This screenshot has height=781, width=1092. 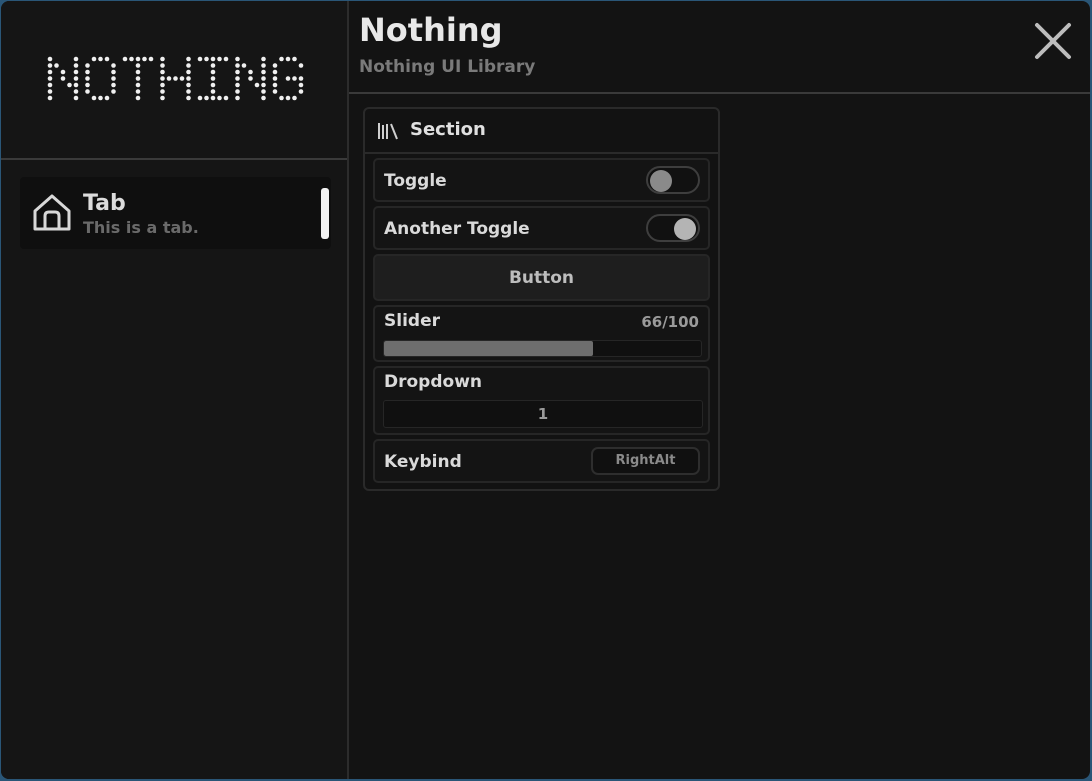 I want to click on slider-track, so click(x=542, y=348).